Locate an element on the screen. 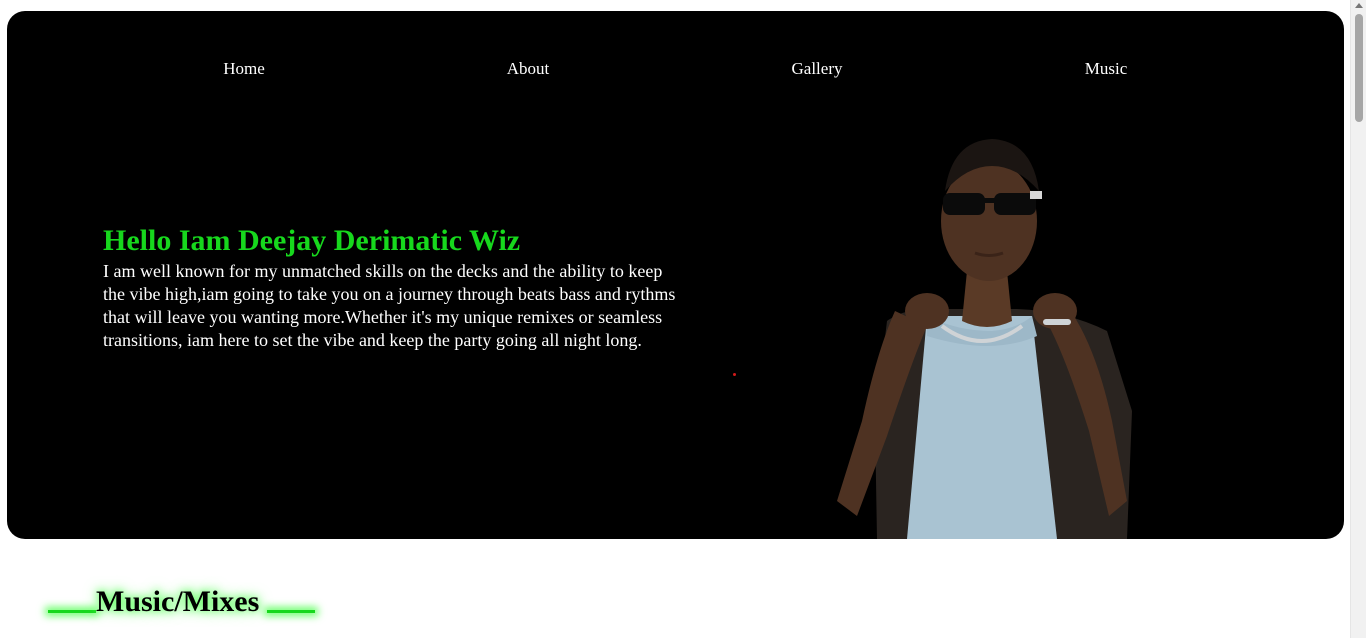  red-dot-marker is located at coordinates (734, 374).